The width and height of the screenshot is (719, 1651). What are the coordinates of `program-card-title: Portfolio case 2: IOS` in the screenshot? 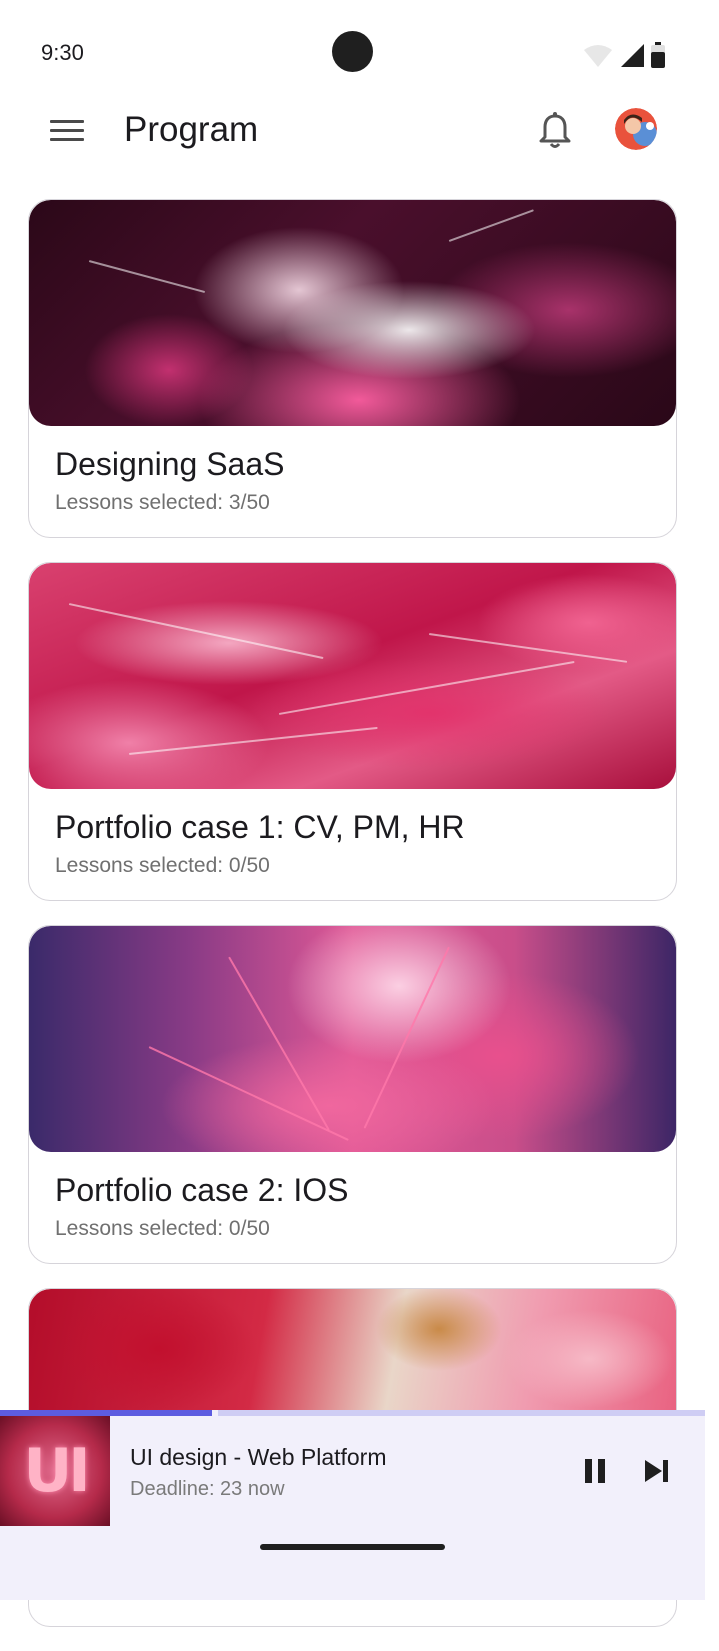 It's located at (202, 1190).